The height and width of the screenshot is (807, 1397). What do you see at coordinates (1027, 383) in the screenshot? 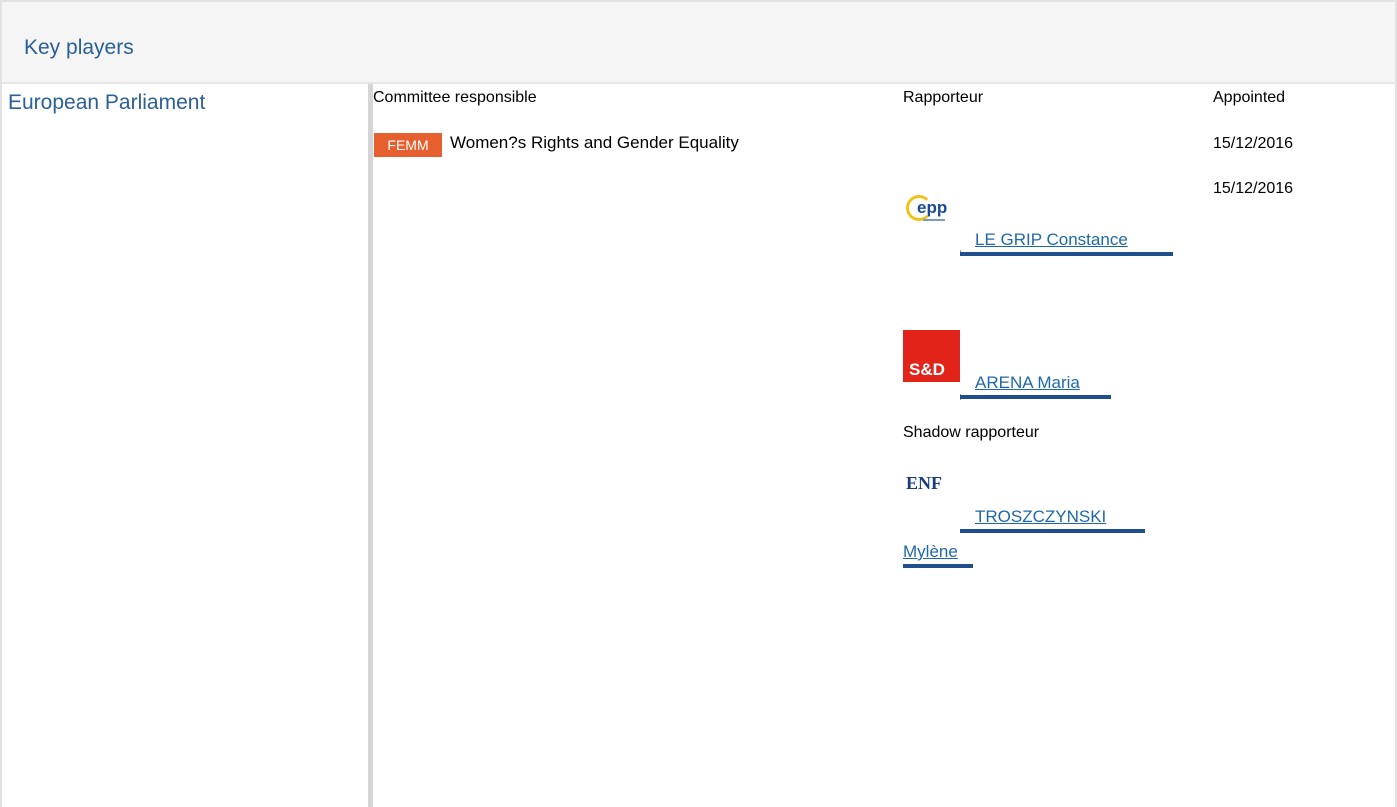
I see `rapporteur-link-arena: ARENA Maria` at bounding box center [1027, 383].